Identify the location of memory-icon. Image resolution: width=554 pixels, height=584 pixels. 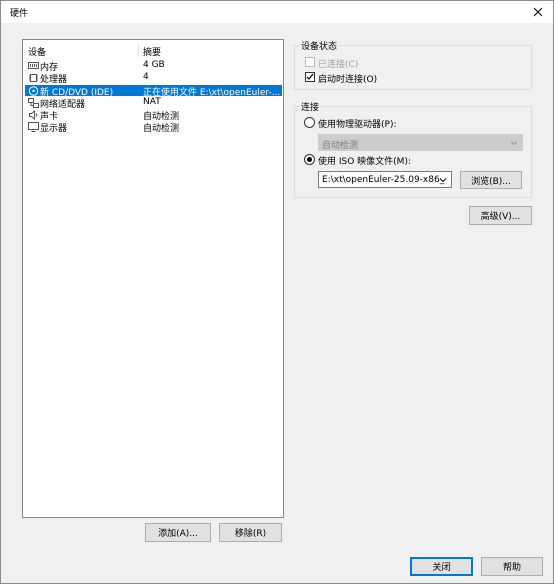
(33, 65).